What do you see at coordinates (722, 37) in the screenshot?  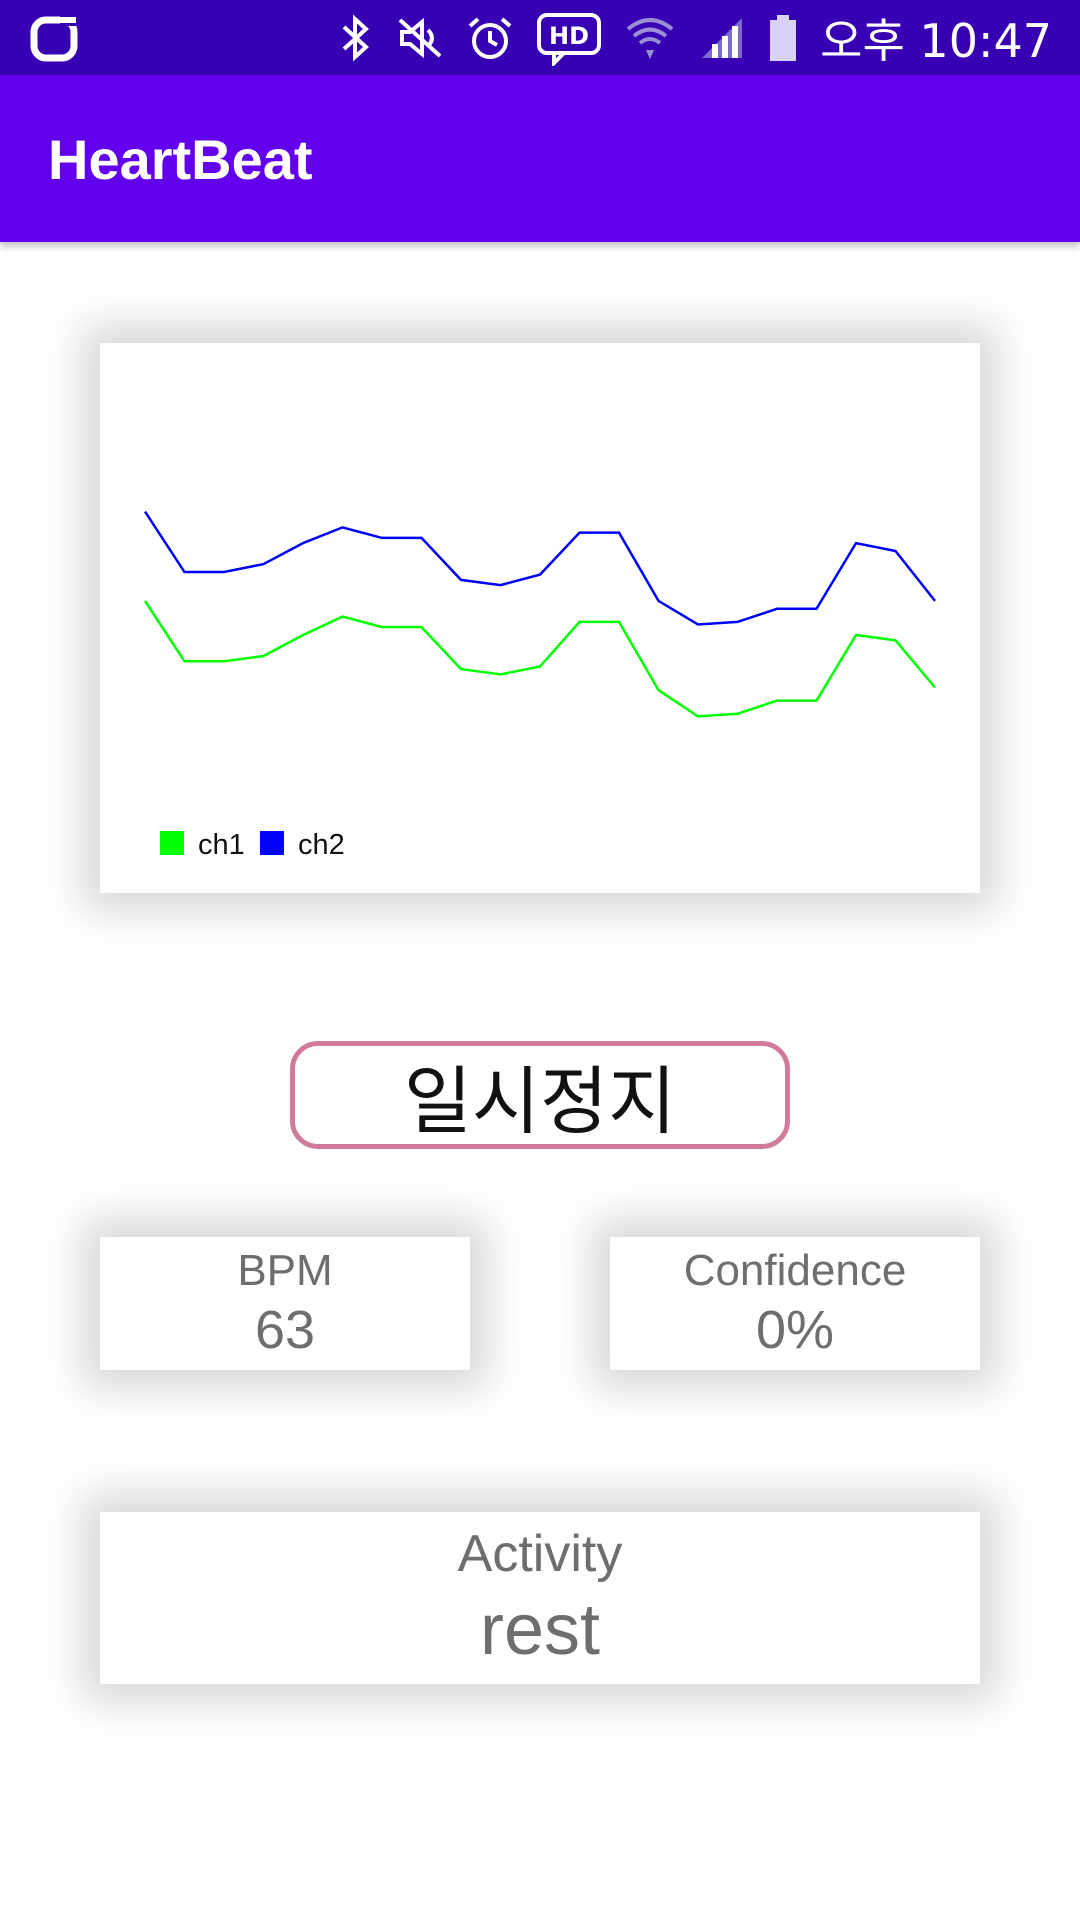 I see `signal-icon` at bounding box center [722, 37].